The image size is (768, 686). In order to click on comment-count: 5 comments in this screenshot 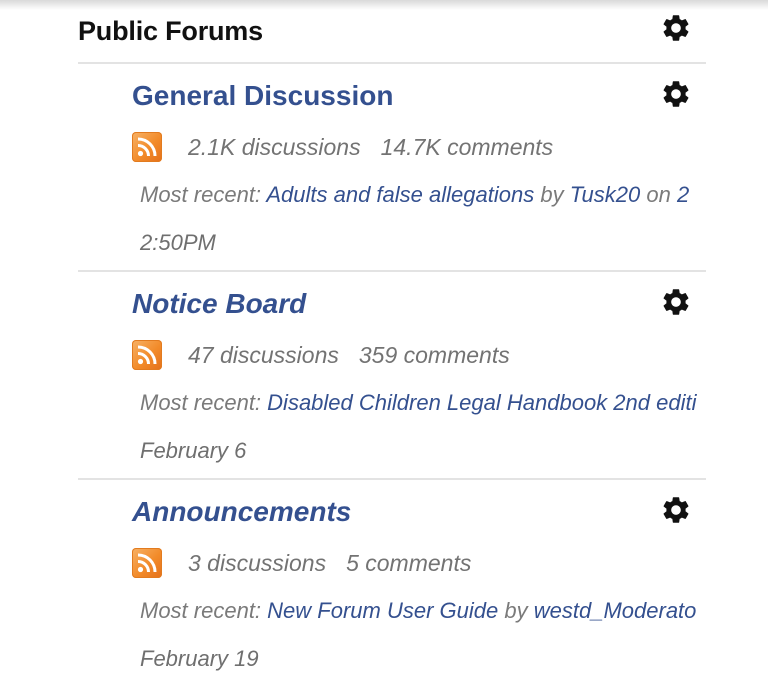, I will do `click(409, 563)`.